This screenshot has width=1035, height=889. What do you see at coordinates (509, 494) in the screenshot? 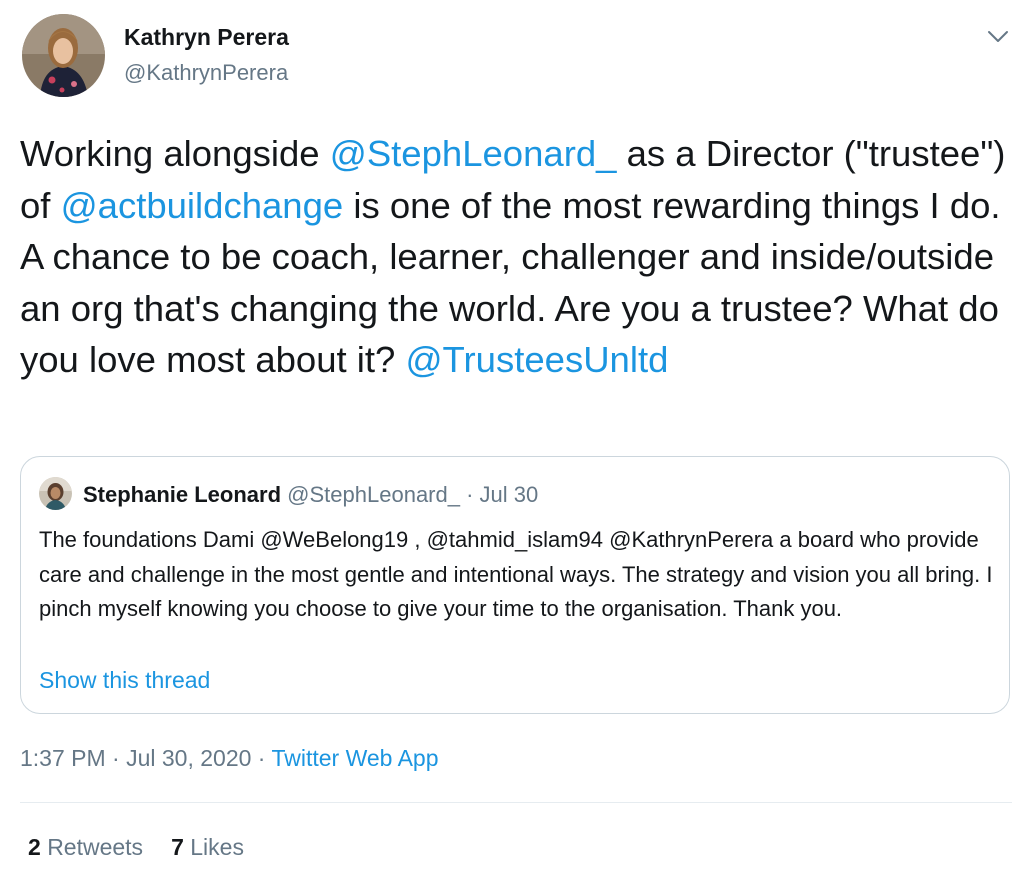
I see `quoted-tweet-date: Jul 30` at bounding box center [509, 494].